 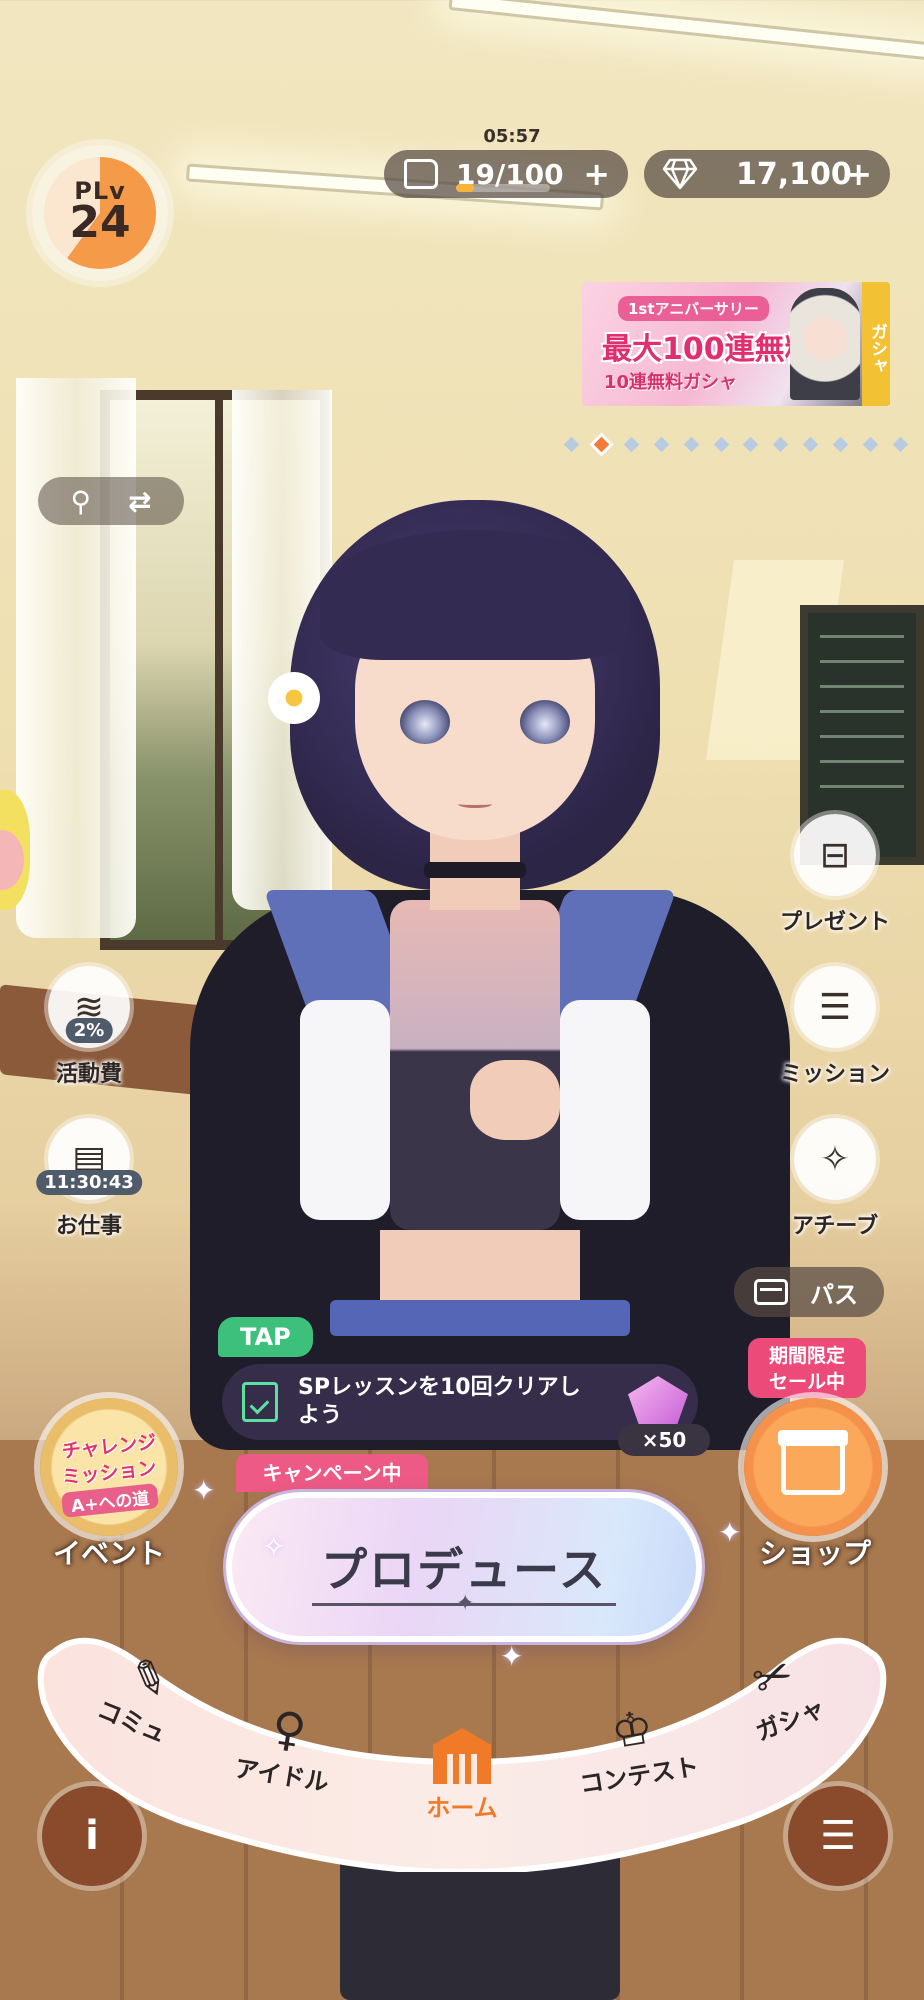 I want to click on achievement-button: ✧ アチーブ, so click(x=835, y=1179).